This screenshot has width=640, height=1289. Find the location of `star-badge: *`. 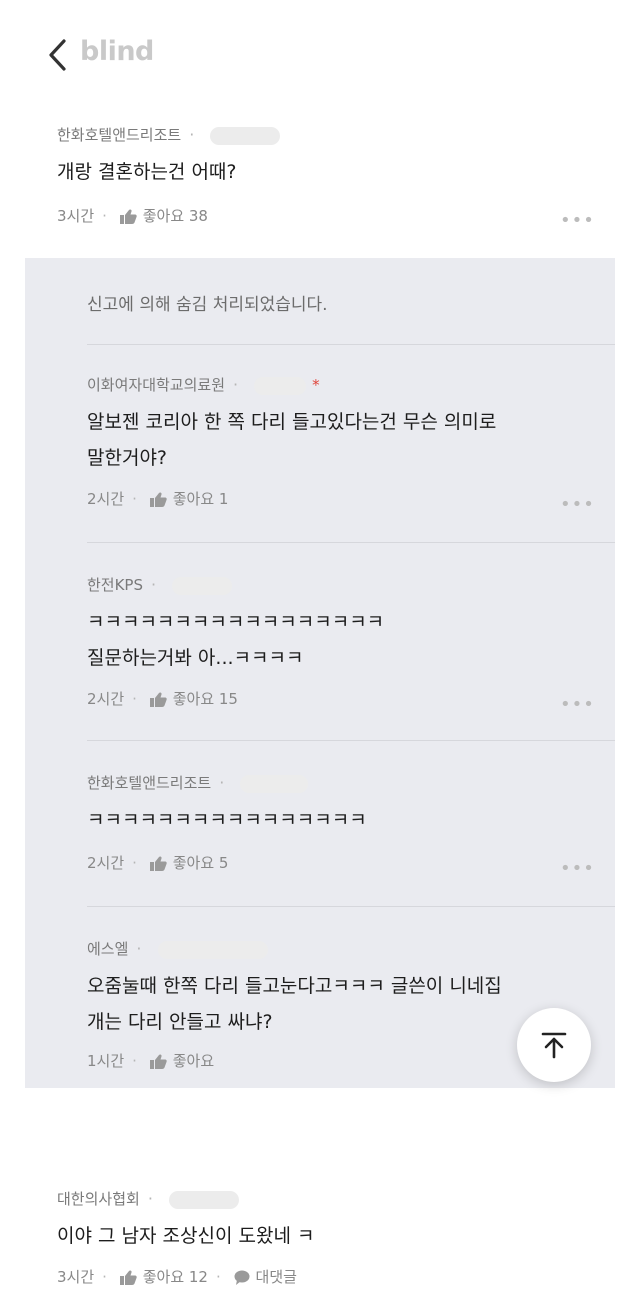

star-badge: * is located at coordinates (316, 385).